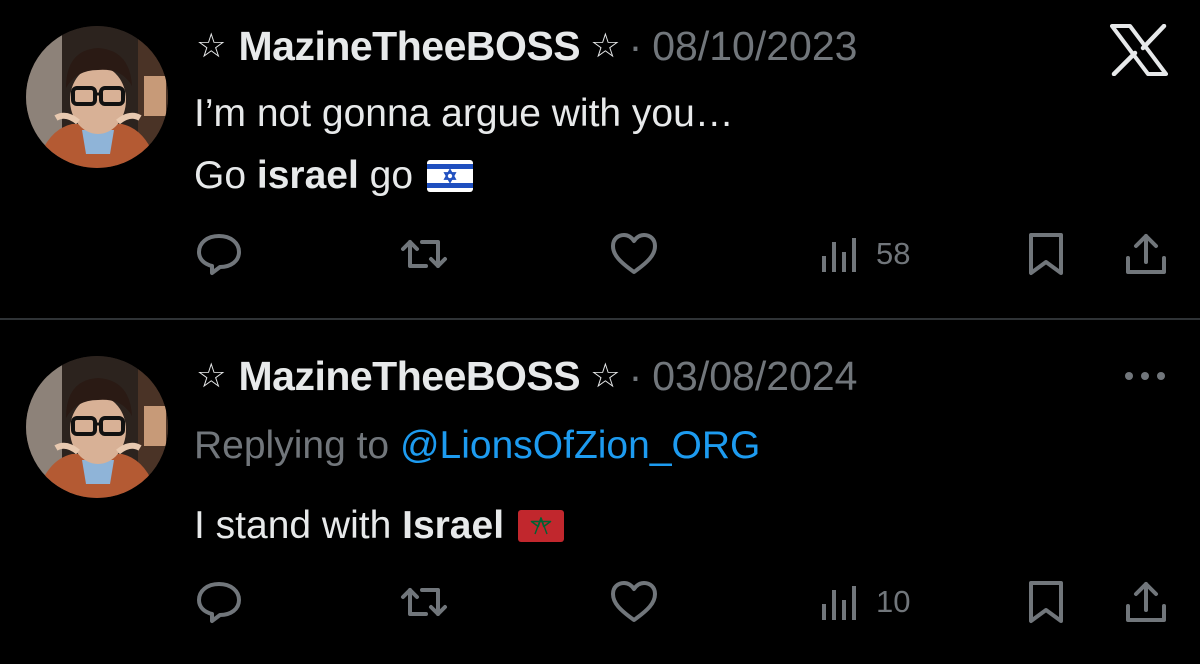  Describe the element at coordinates (225, 175) in the screenshot. I see `tweet-text: Go` at that location.